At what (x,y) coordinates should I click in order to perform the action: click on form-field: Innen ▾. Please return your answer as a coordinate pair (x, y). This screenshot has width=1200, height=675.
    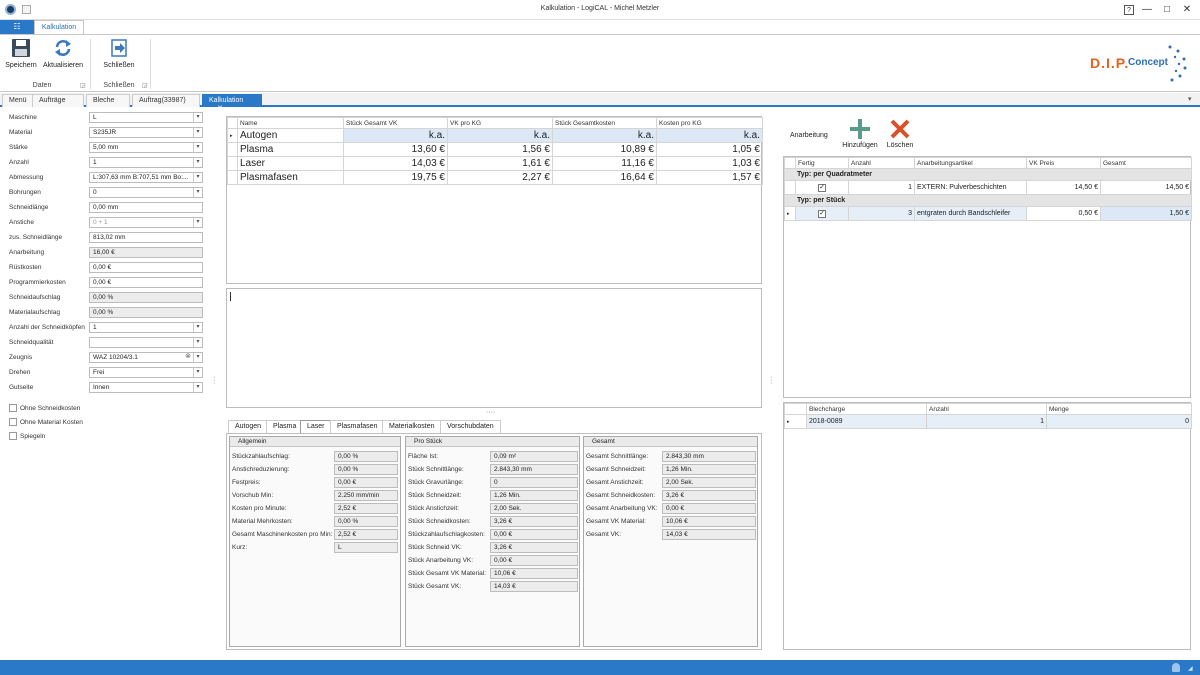
    Looking at the image, I should click on (146, 387).